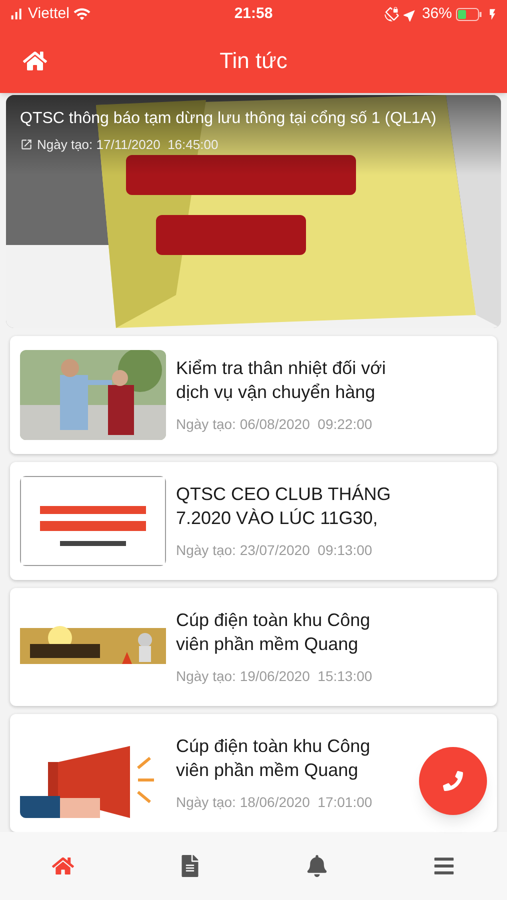  What do you see at coordinates (190, 866) in the screenshot?
I see `document-icon` at bounding box center [190, 866].